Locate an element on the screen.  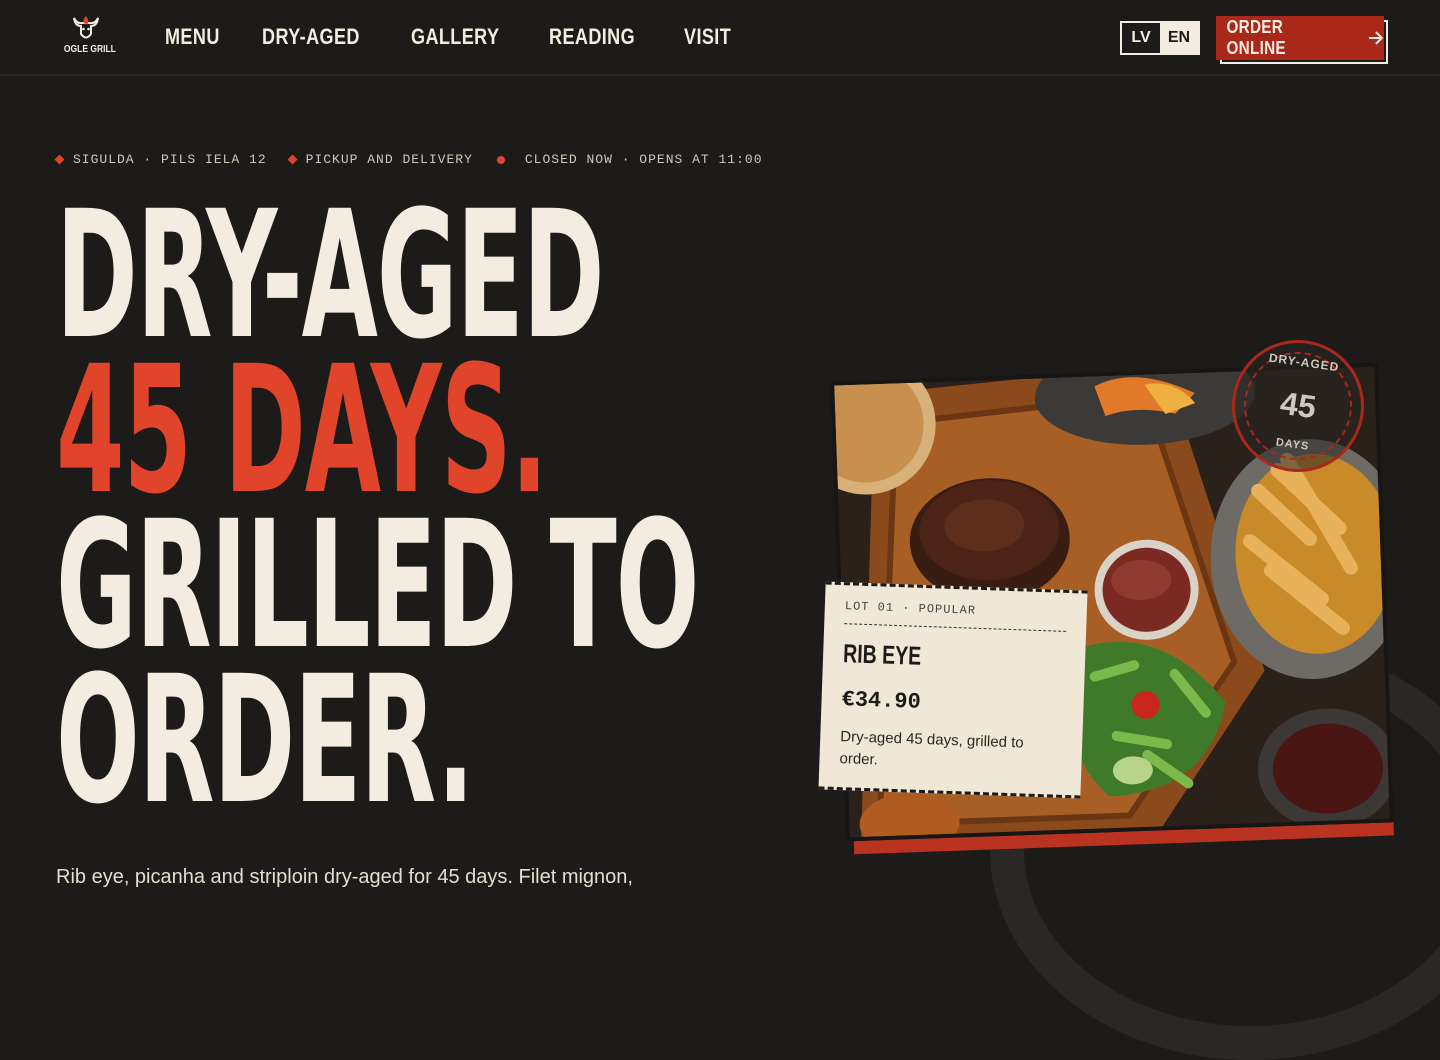
ticket-lot: LOT 01 · POPULAR is located at coordinates (910, 608).